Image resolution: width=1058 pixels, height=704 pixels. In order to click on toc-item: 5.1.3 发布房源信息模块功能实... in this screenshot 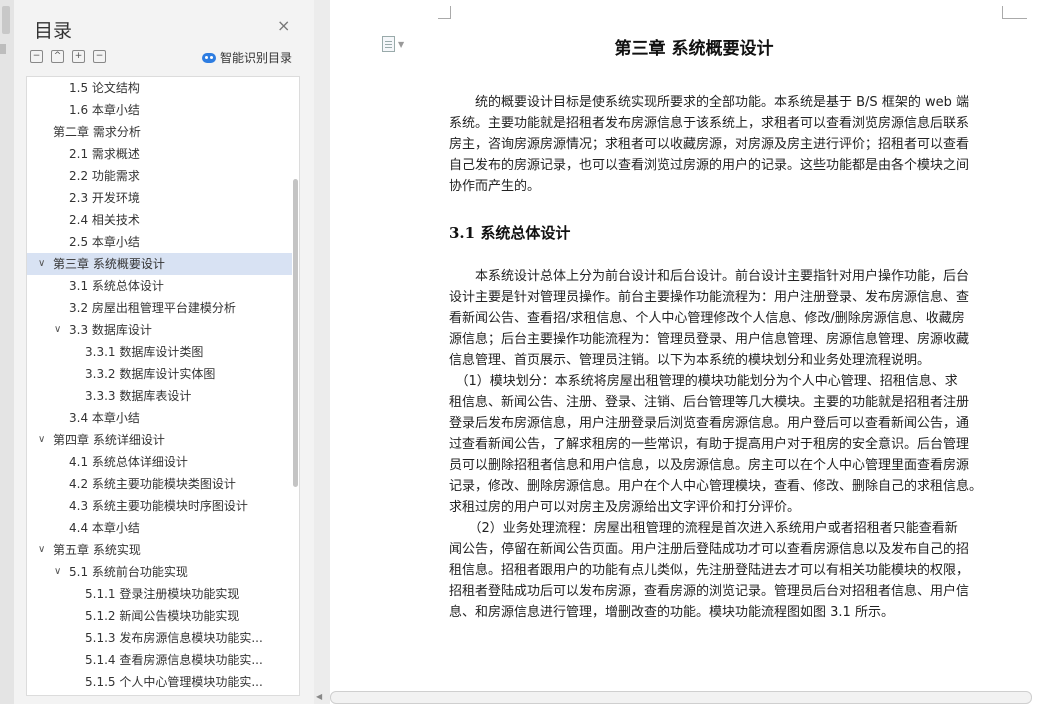, I will do `click(159, 638)`.